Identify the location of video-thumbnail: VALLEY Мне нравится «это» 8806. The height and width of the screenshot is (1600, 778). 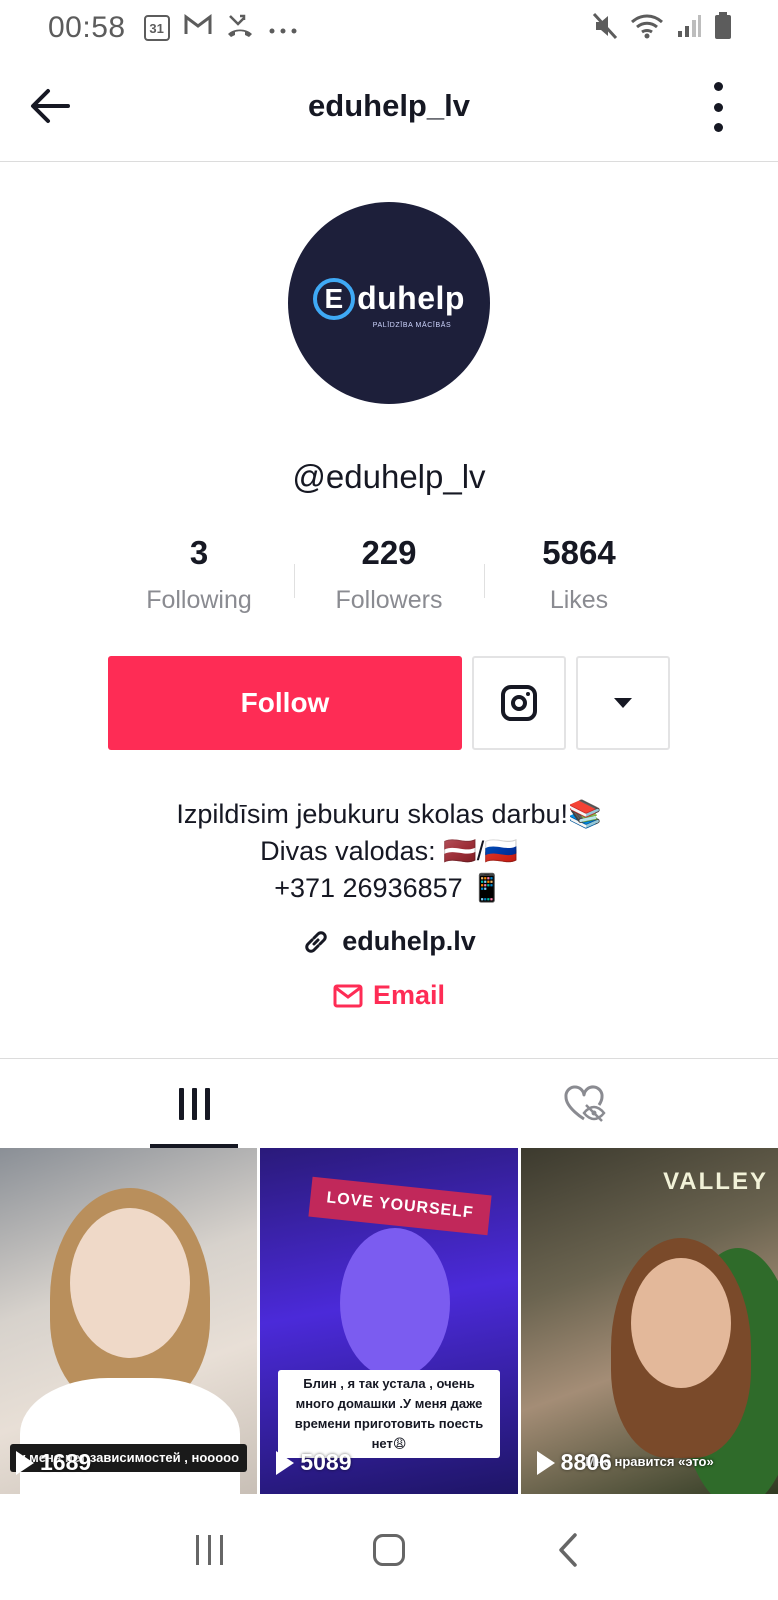
(649, 1321).